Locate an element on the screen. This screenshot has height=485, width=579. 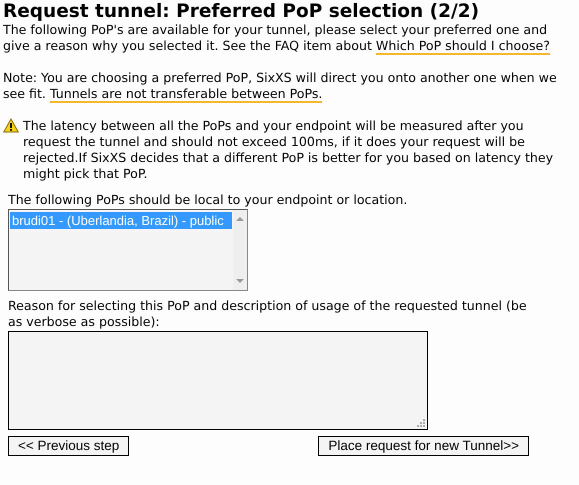
scroll-up-icon is located at coordinates (240, 218).